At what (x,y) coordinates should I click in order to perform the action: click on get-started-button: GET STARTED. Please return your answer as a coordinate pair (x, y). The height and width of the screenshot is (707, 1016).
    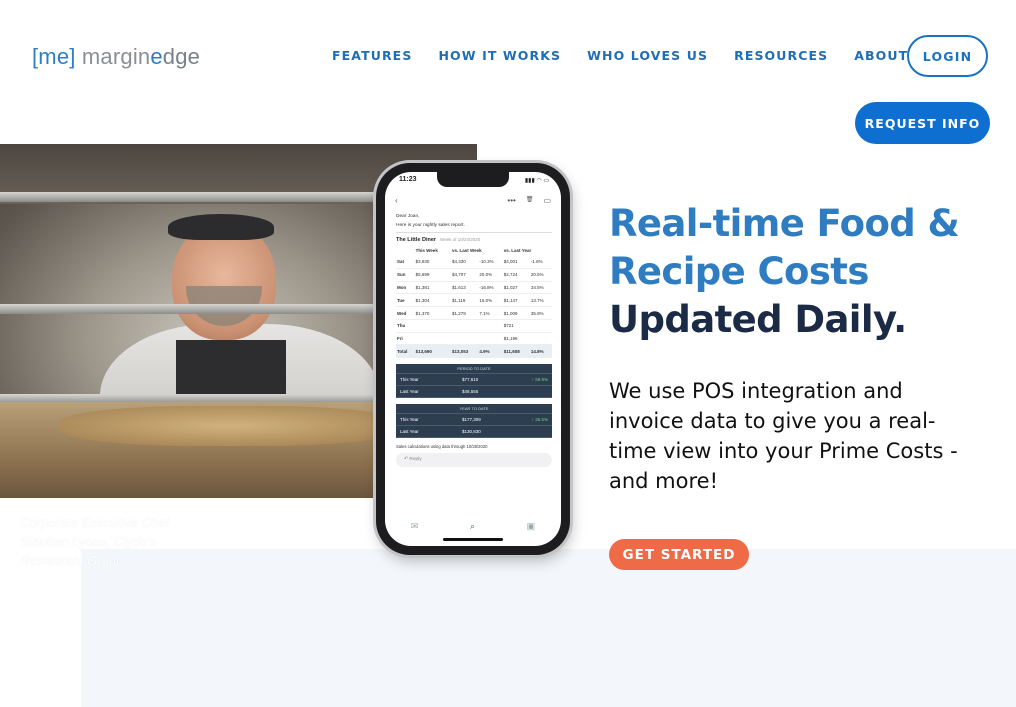
    Looking at the image, I should click on (679, 554).